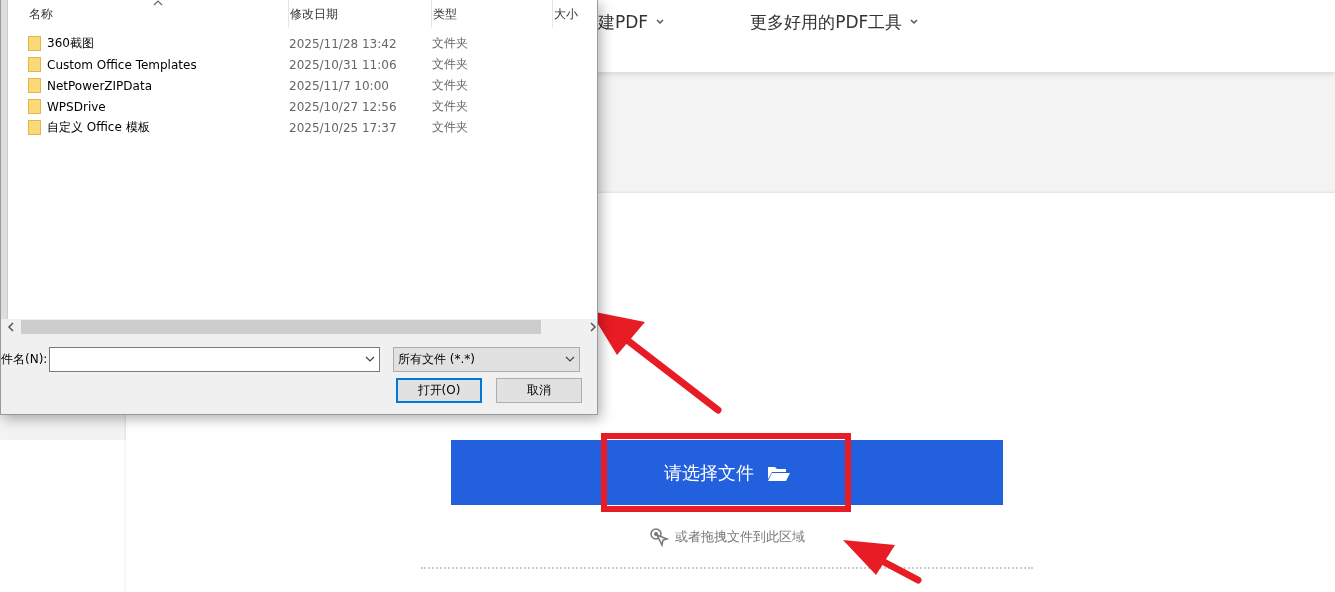 The height and width of the screenshot is (592, 1335). Describe the element at coordinates (158, 14) in the screenshot. I see `column-header: 名称` at that location.